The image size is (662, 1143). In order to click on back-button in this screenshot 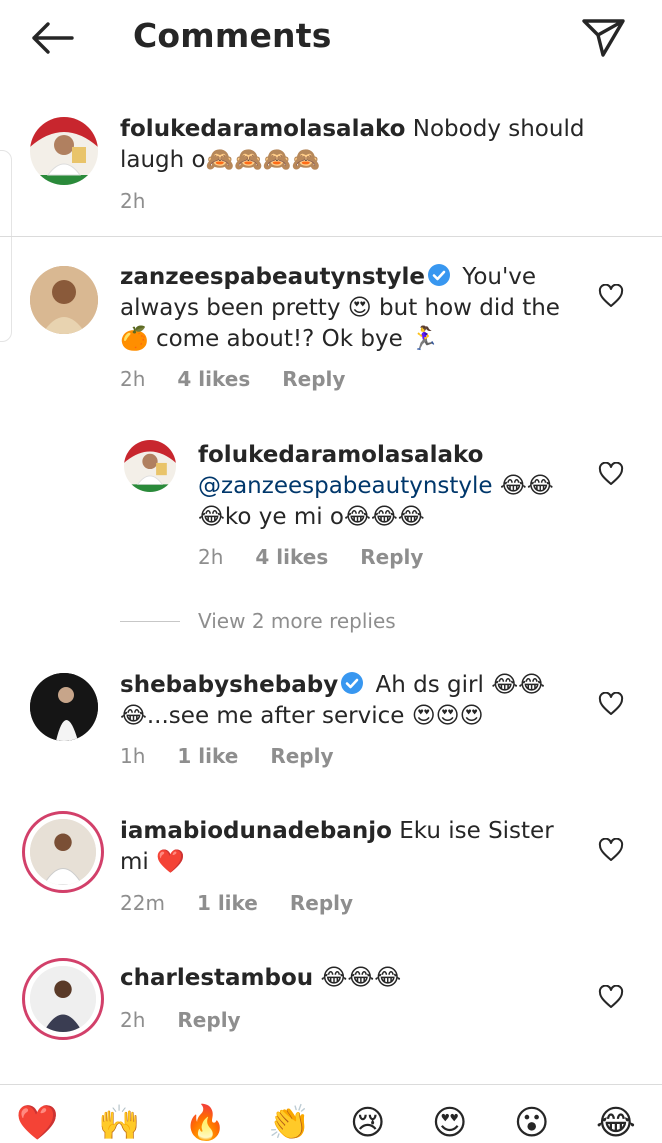, I will do `click(52, 38)`.